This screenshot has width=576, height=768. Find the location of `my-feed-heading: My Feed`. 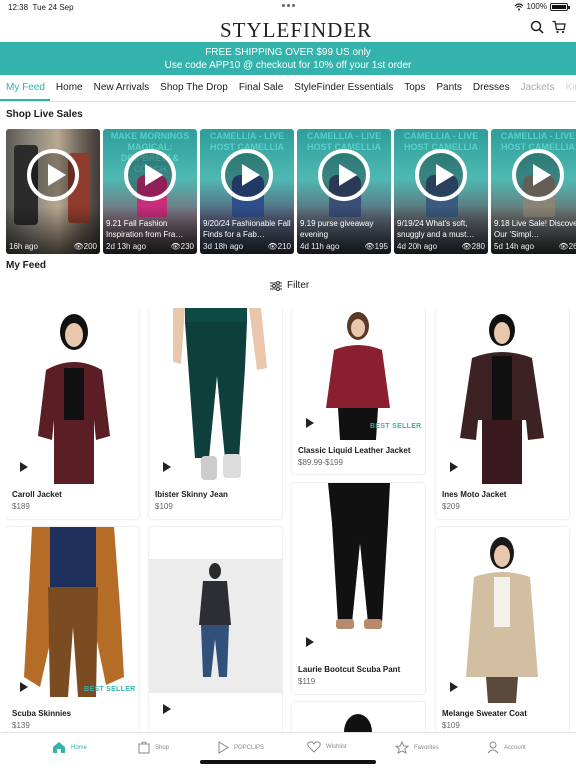

my-feed-heading: My Feed is located at coordinates (26, 265).